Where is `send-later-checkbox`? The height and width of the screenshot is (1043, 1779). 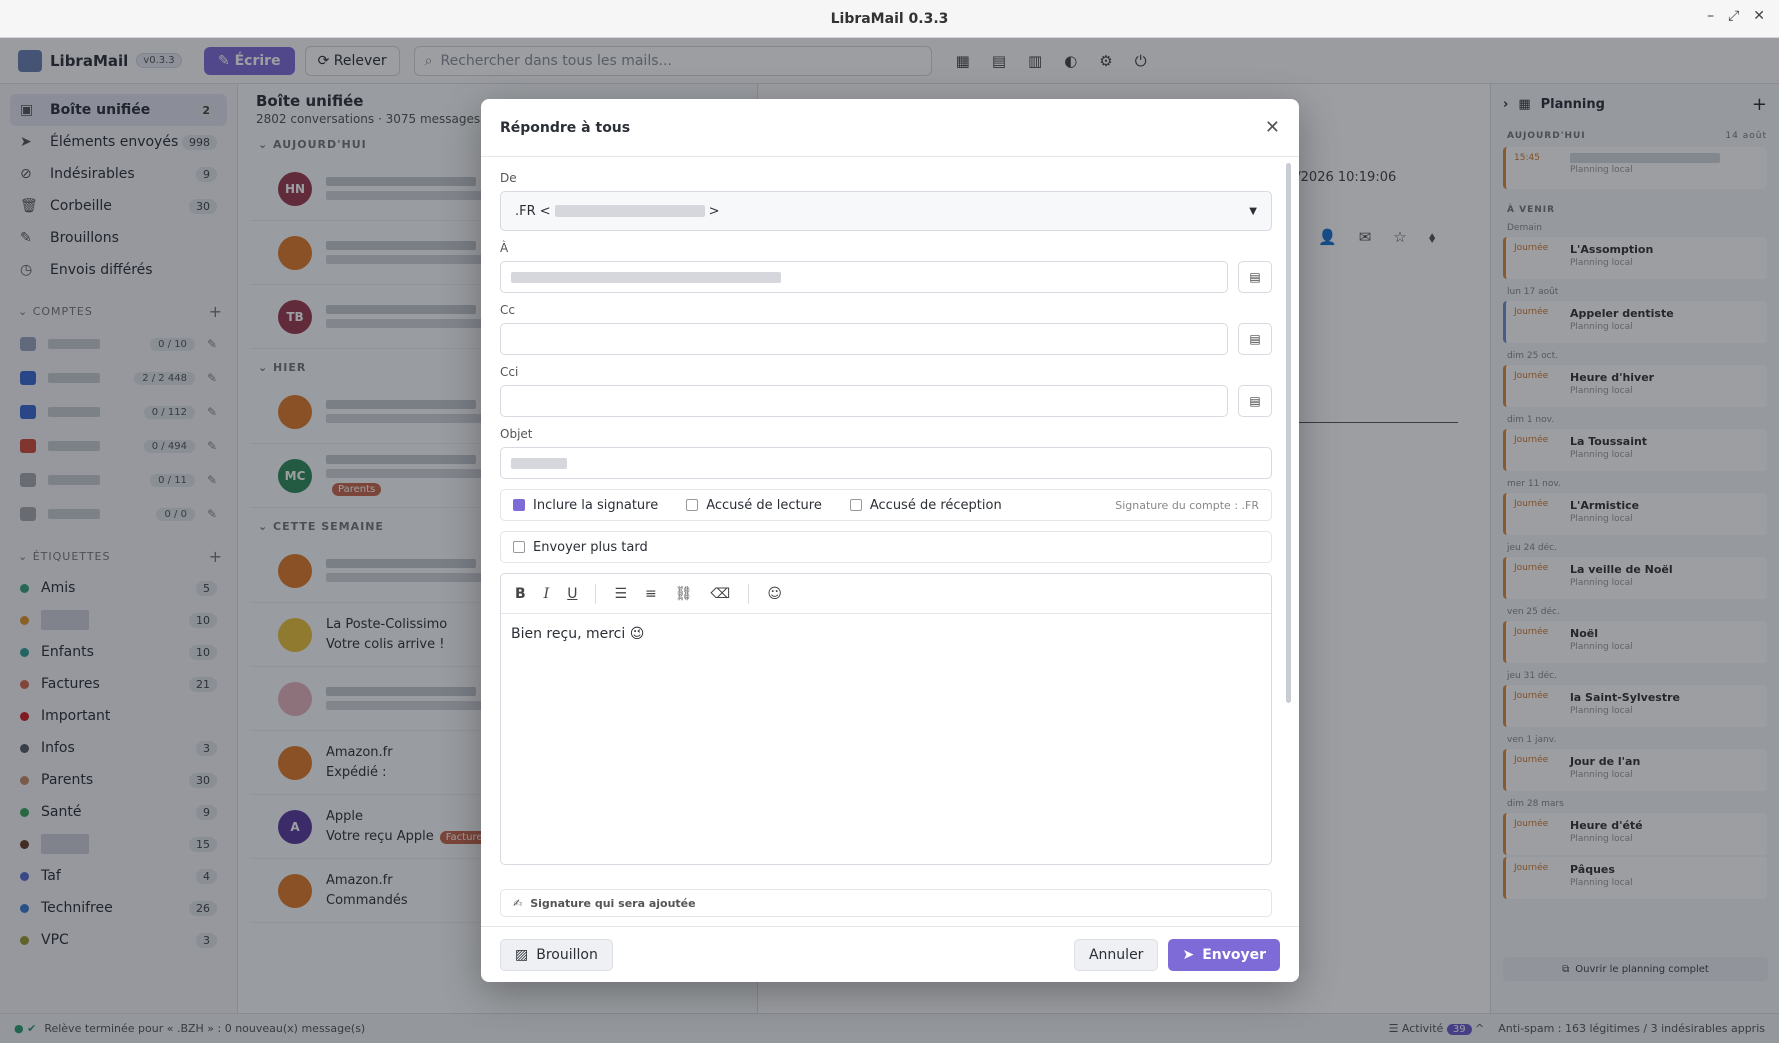
send-later-checkbox is located at coordinates (519, 547).